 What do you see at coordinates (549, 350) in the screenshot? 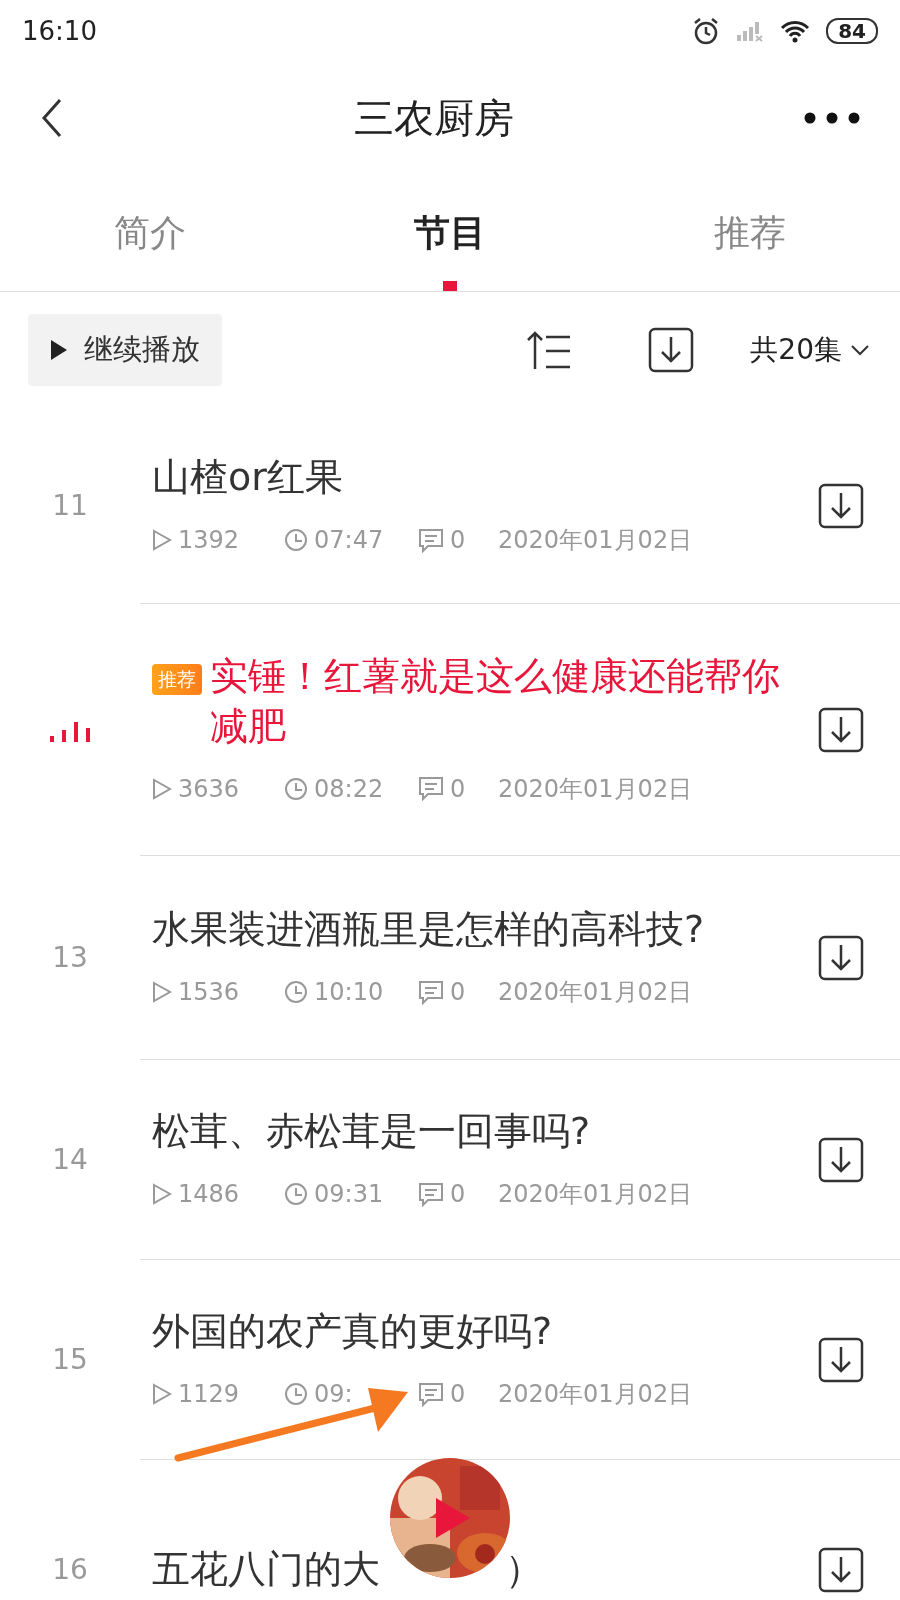
I see `sort-icon` at bounding box center [549, 350].